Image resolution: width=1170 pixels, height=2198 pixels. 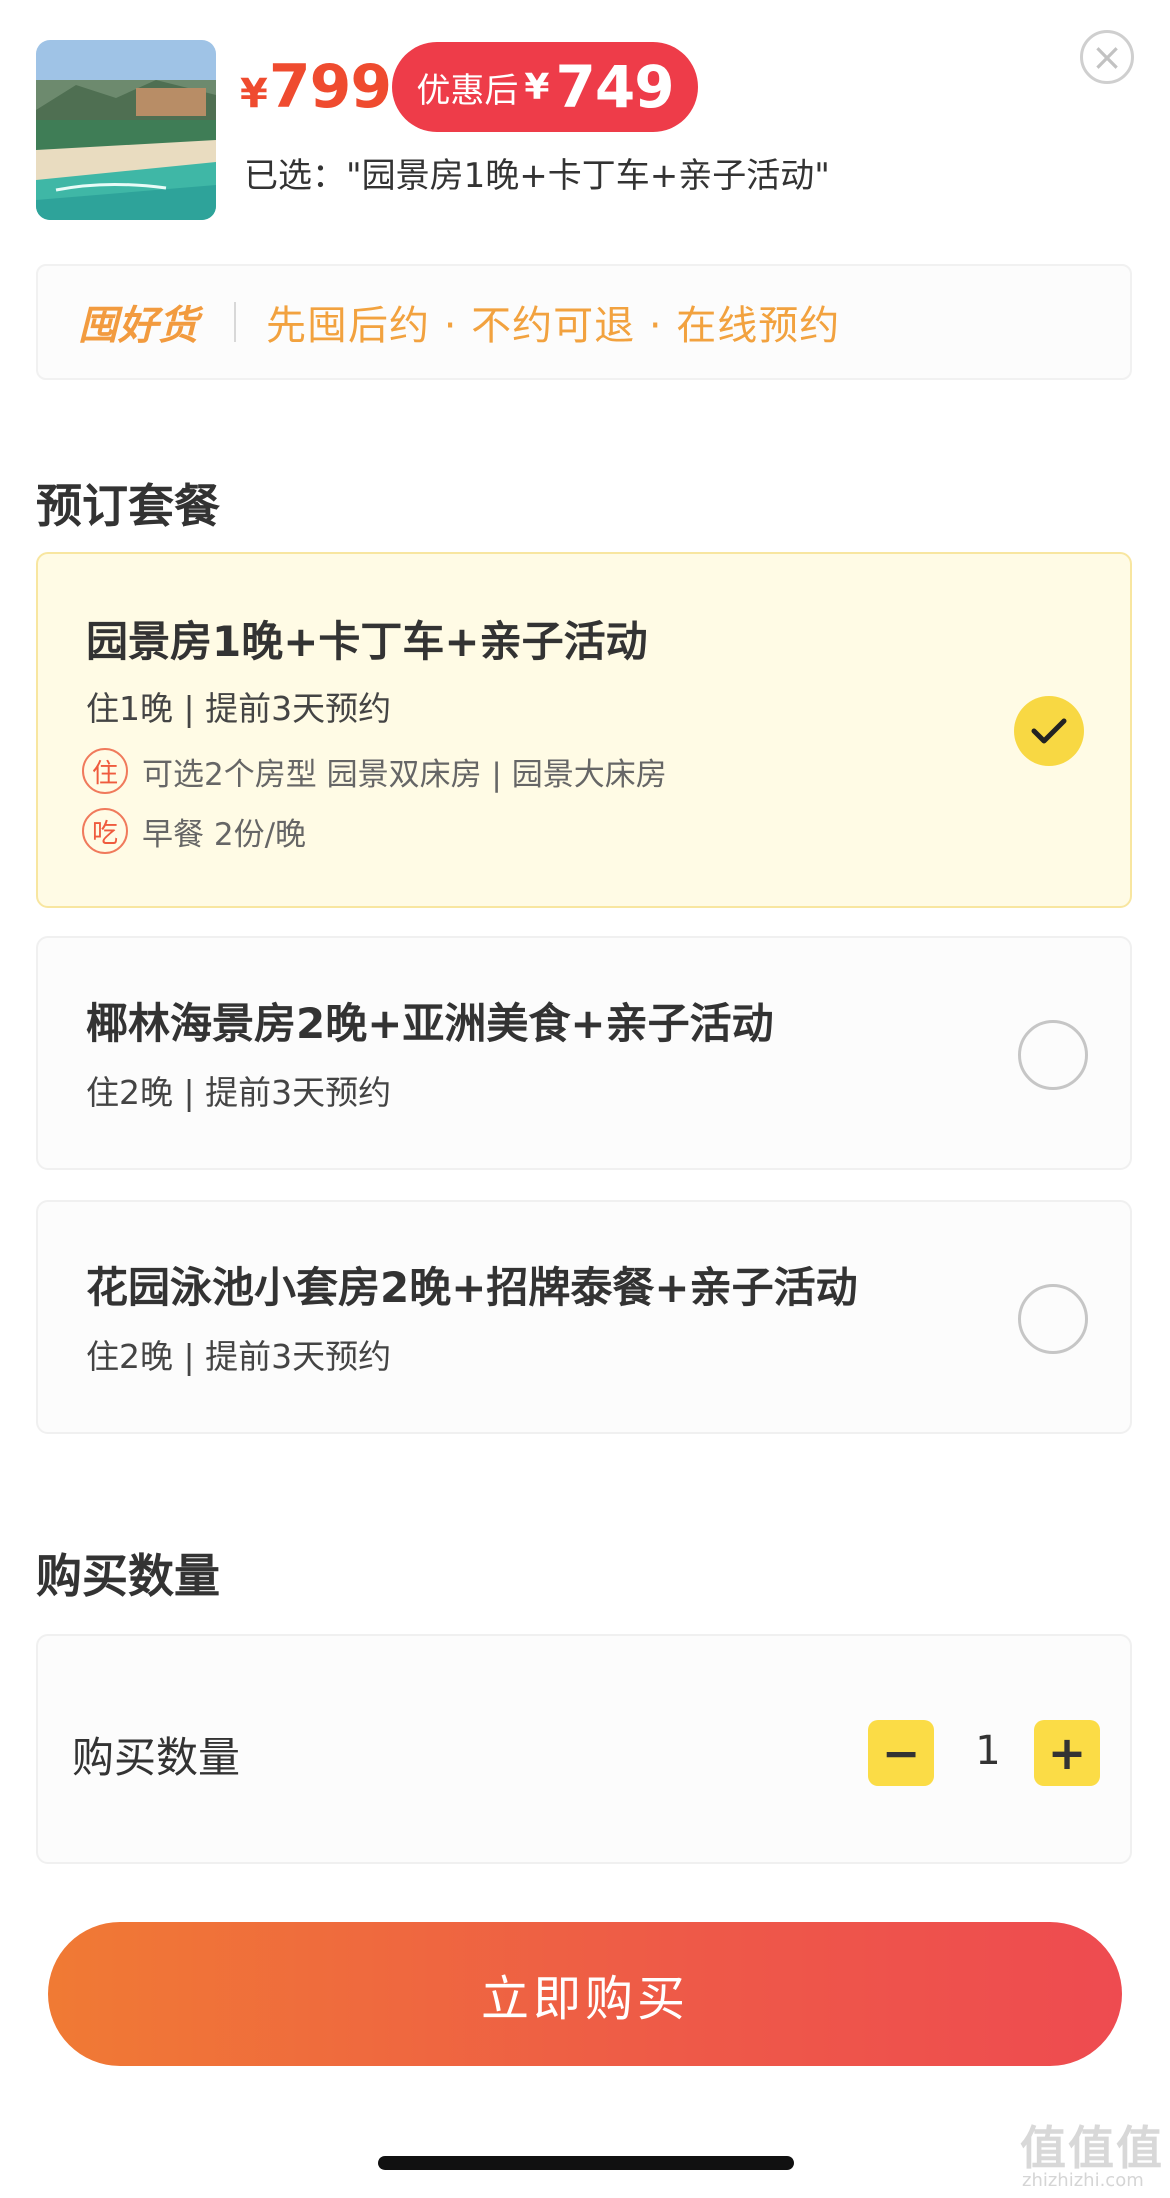 I want to click on package-option: 花园泳池小套房2晚+招牌泰餐+亲子活动 住2晚 | 提前3天预约, so click(x=584, y=1317).